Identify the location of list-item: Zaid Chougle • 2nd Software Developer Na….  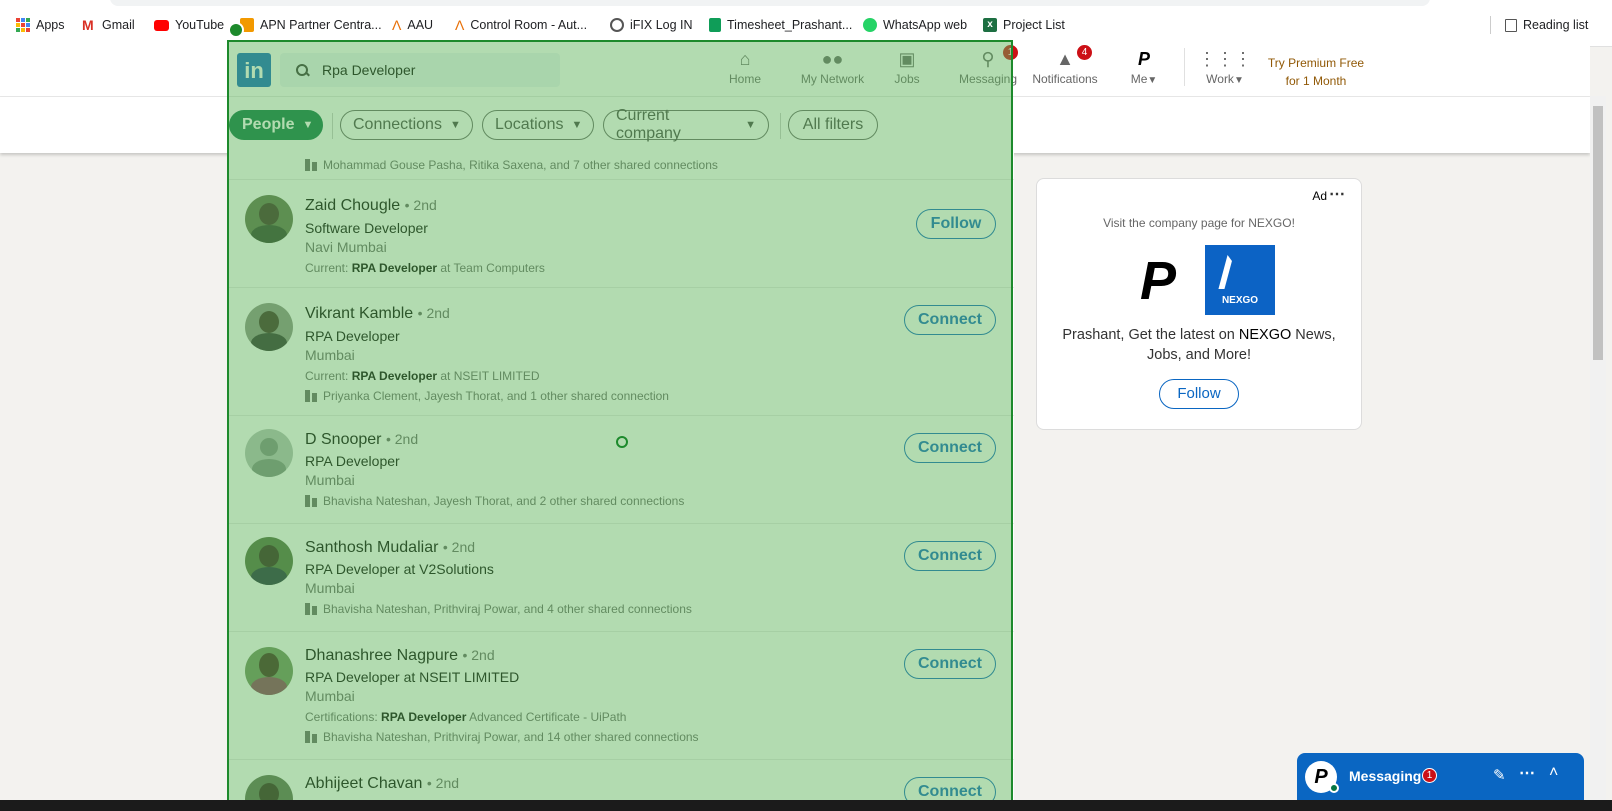
(621, 233).